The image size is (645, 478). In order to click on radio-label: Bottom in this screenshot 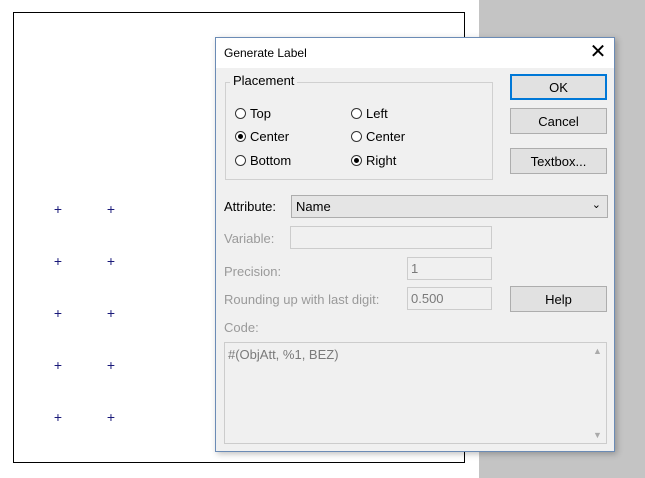, I will do `click(271, 160)`.